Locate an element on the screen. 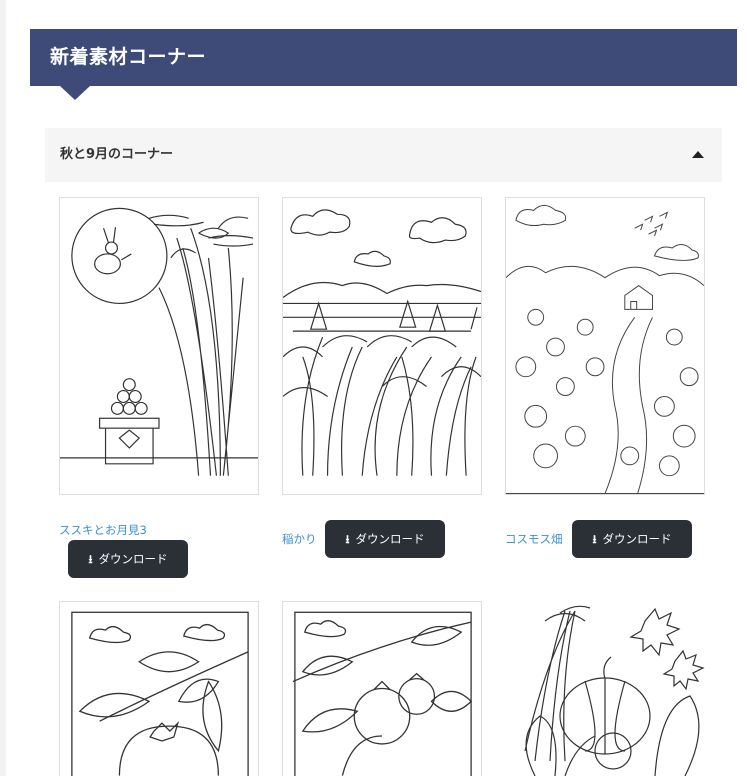  cosmos-field-illustration is located at coordinates (605, 349).